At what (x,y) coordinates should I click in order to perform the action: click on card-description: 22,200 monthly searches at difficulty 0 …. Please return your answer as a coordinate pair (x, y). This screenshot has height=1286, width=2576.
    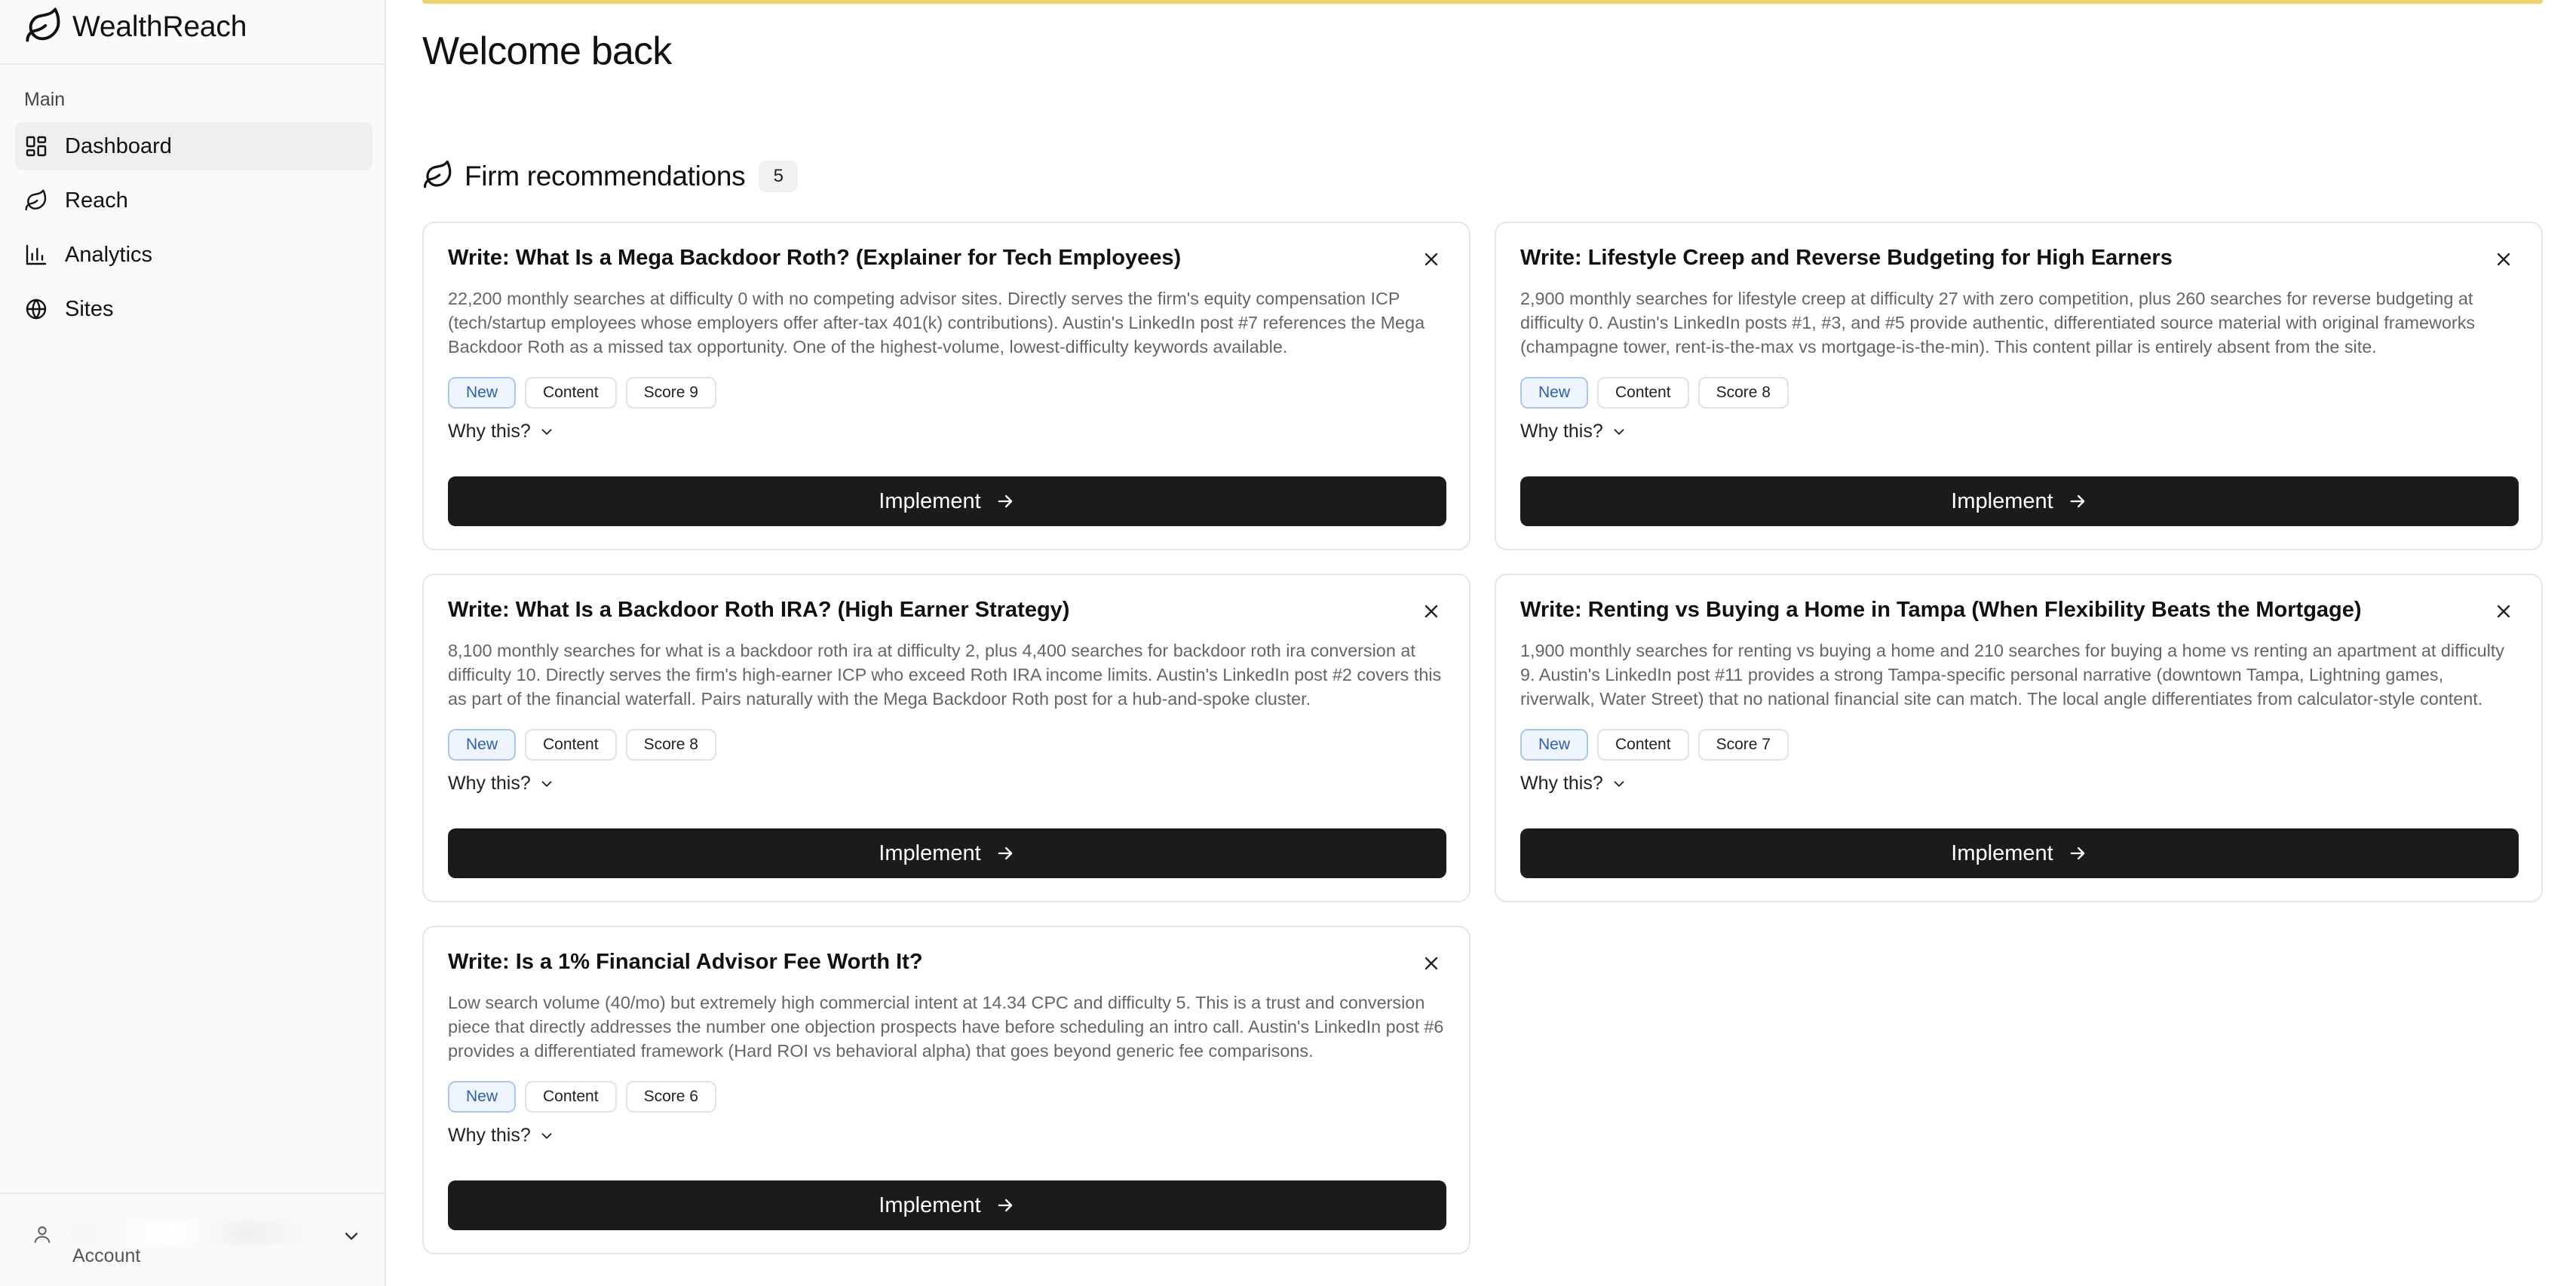
    Looking at the image, I should click on (936, 323).